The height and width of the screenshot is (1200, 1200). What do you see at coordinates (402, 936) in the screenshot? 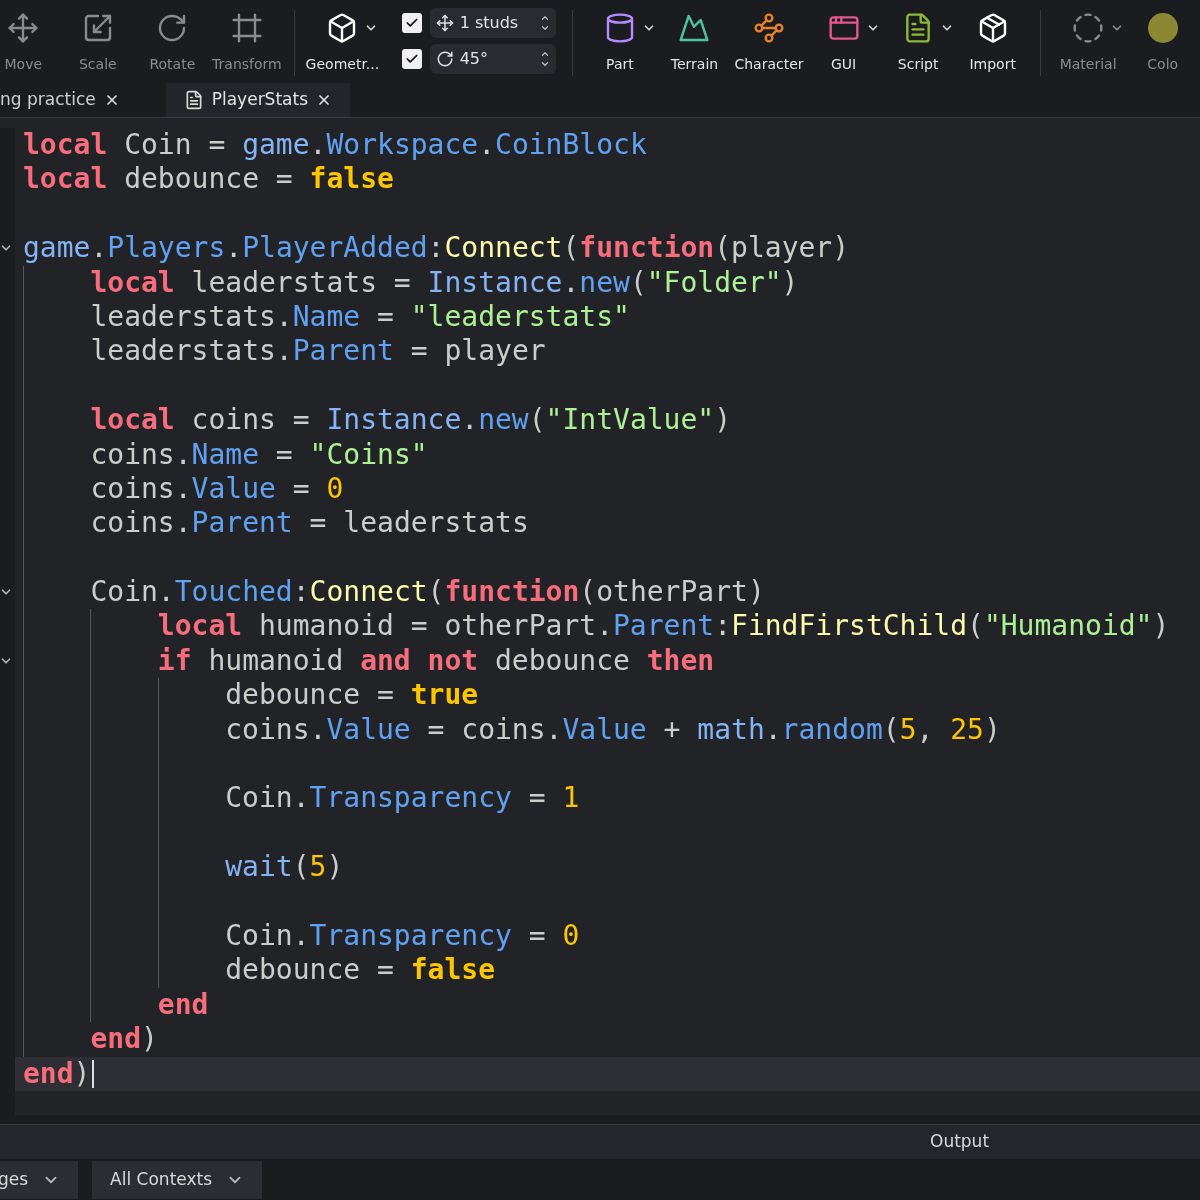
I see `code-line: Coin.Transparency = 0` at bounding box center [402, 936].